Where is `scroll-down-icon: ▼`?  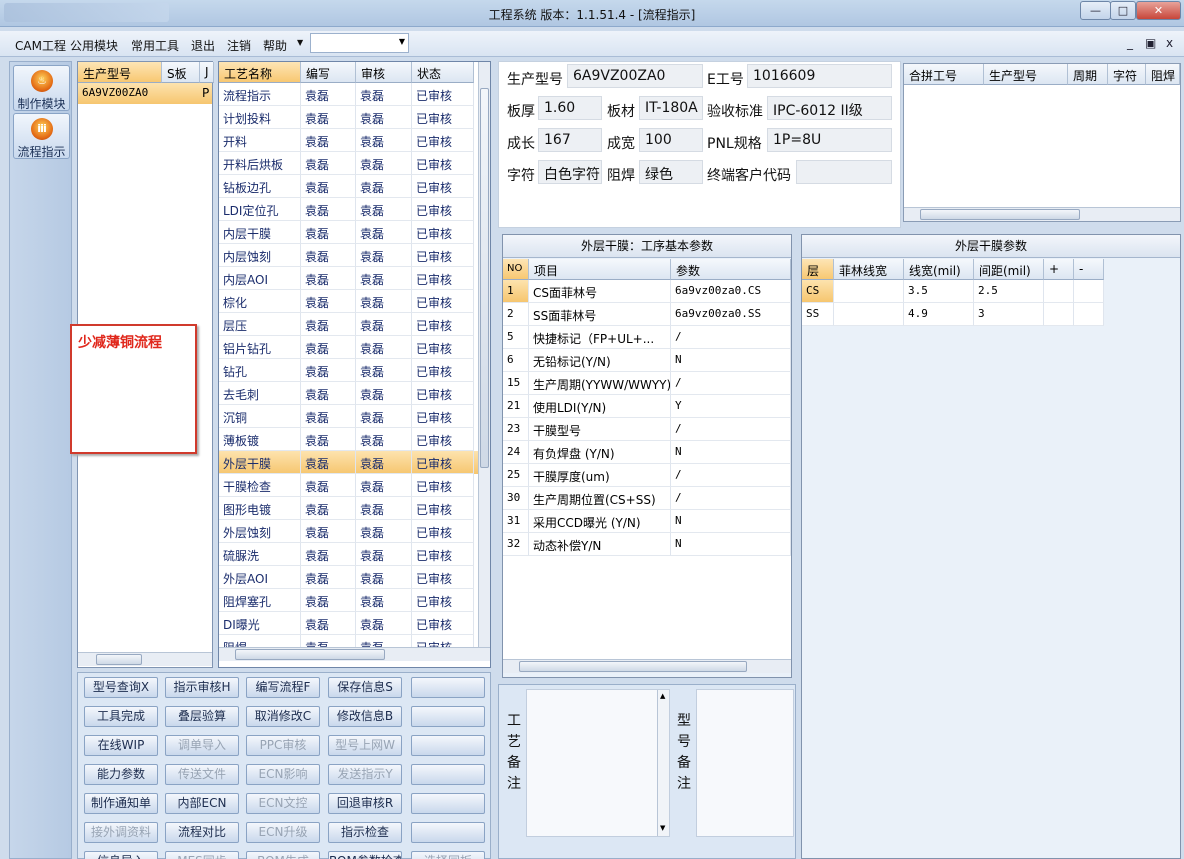 scroll-down-icon: ▼ is located at coordinates (662, 828).